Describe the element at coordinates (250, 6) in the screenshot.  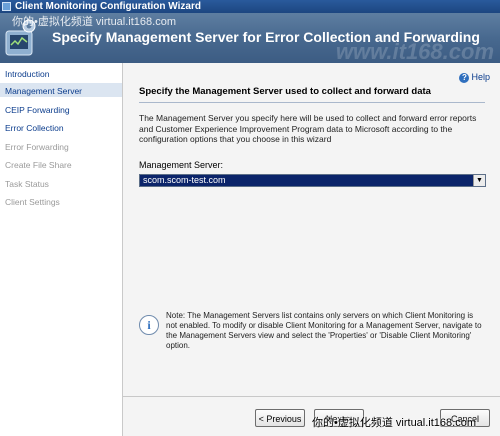
I see `title-bar: Client Monitoring Configuration Wizard` at that location.